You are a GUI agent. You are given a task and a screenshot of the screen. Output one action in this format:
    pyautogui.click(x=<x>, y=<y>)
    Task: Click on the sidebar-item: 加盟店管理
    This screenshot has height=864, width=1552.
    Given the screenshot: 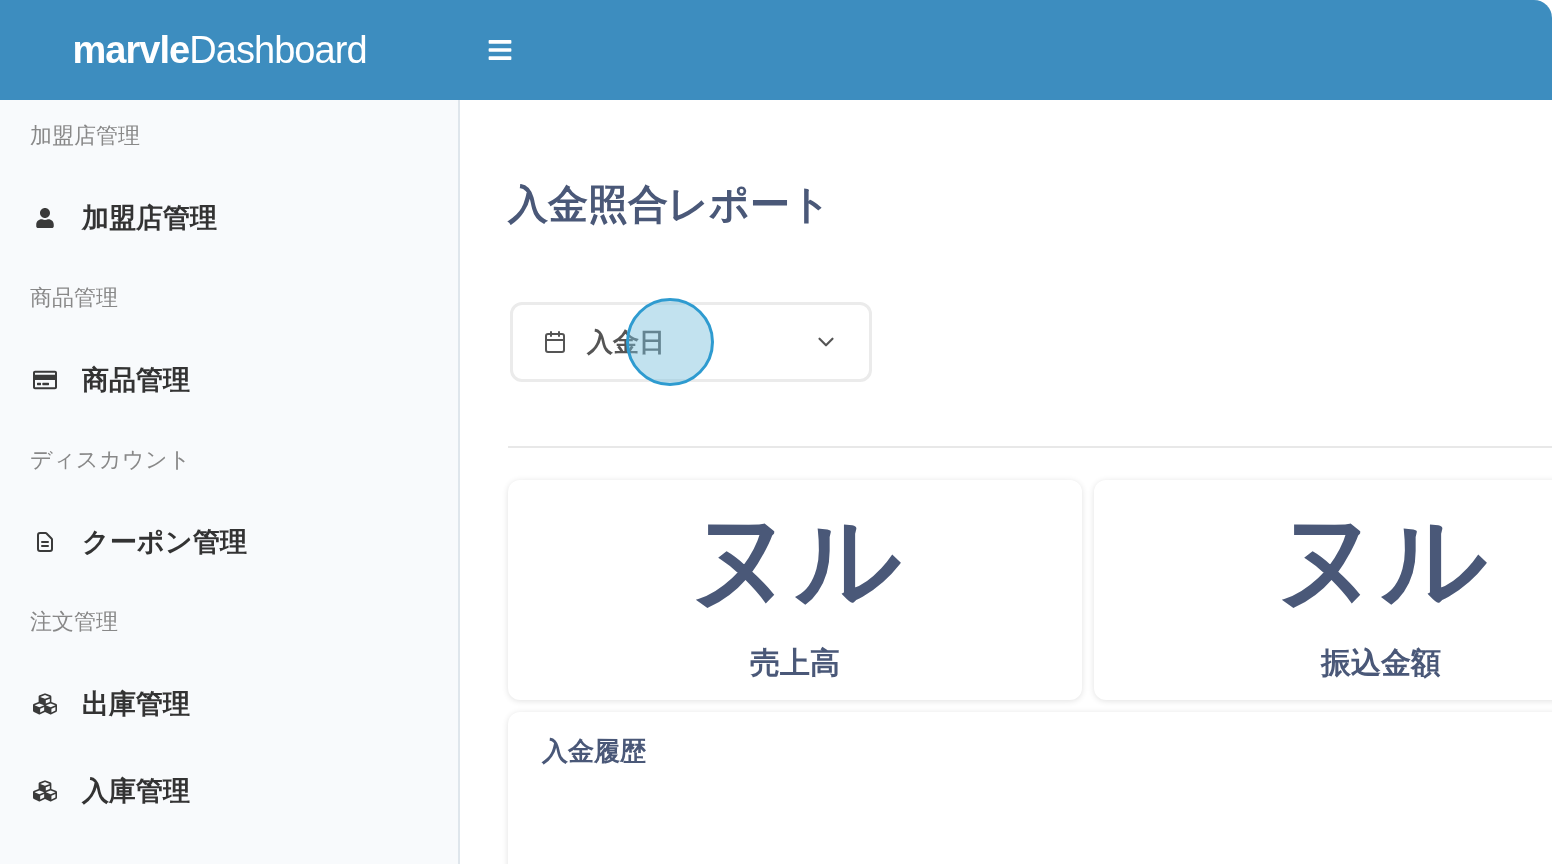 What is the action you would take?
    pyautogui.click(x=229, y=218)
    